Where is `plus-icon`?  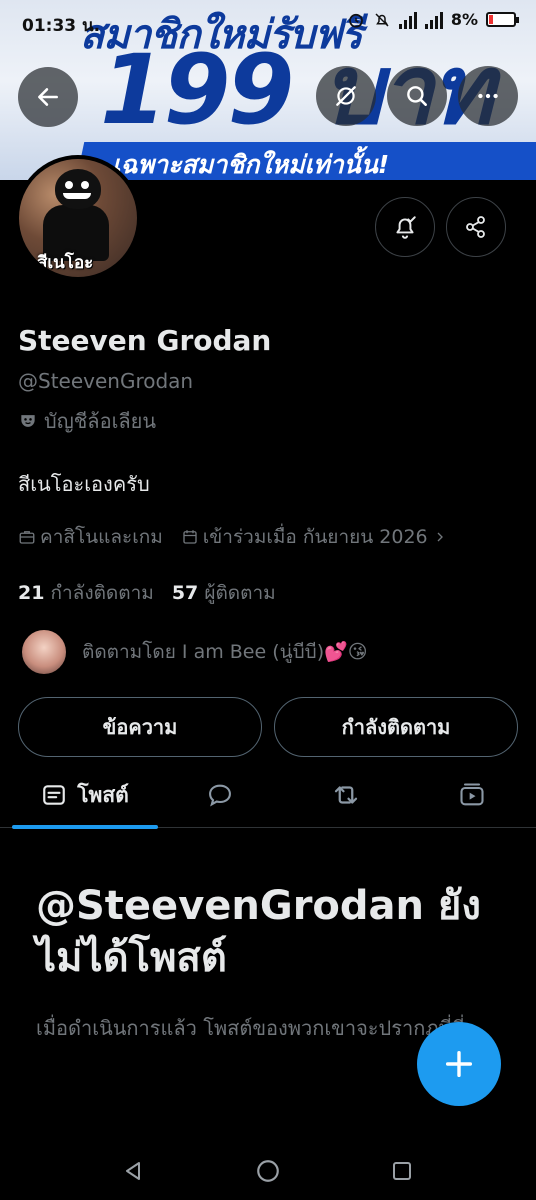
plus-icon is located at coordinates (459, 1064).